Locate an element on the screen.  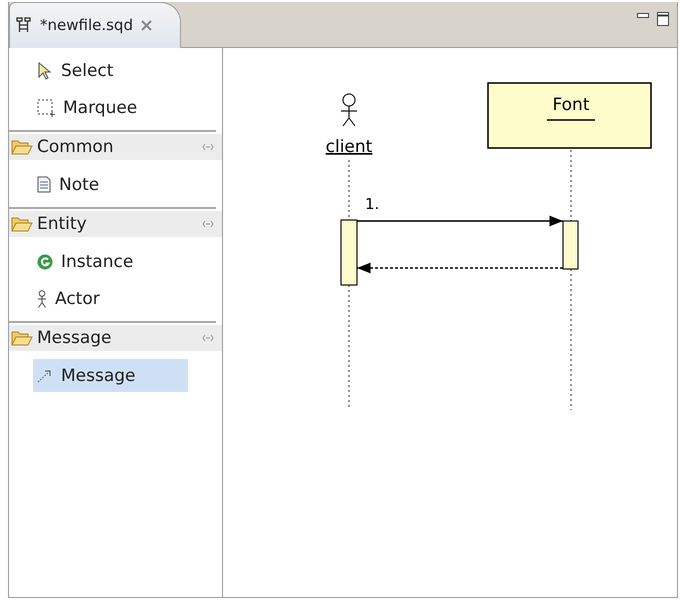
editor-tab: *newfile.sqd is located at coordinates (95, 25).